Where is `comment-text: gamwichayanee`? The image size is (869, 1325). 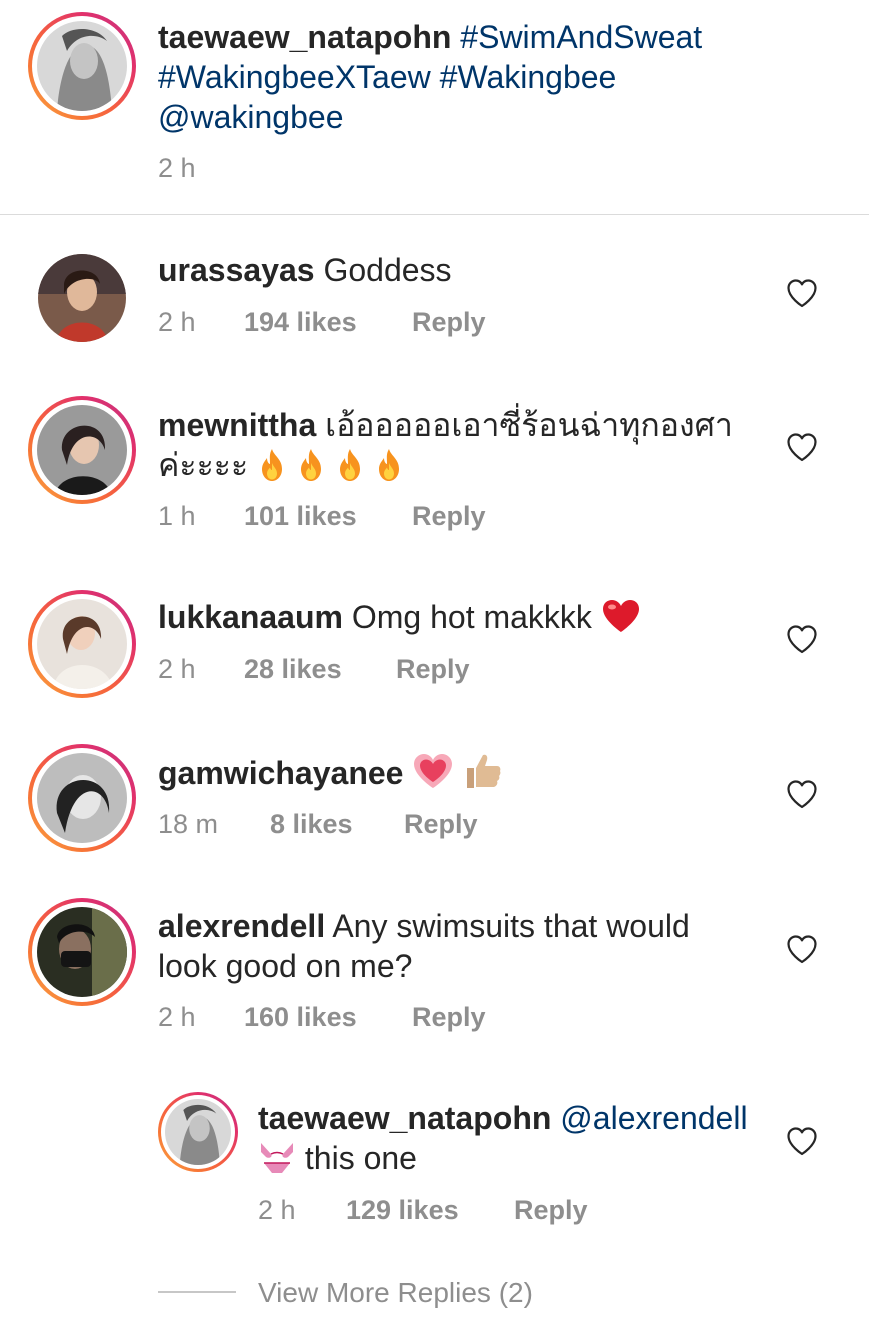 comment-text: gamwichayanee is located at coordinates (330, 772).